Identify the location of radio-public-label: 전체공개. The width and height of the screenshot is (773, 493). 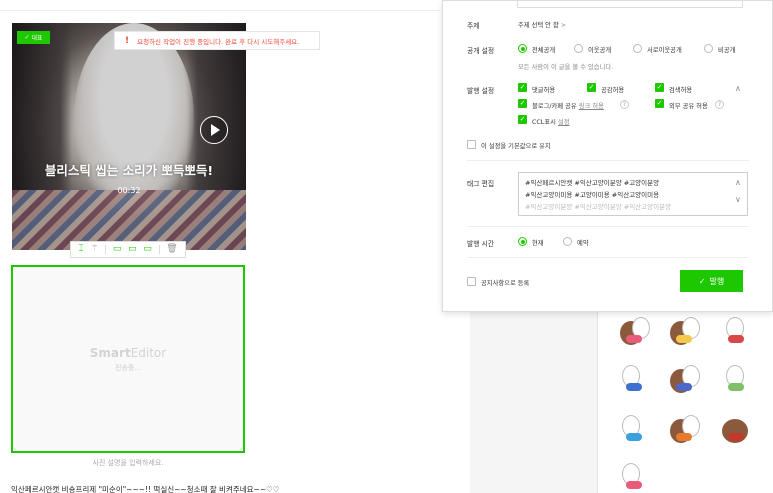
(544, 50).